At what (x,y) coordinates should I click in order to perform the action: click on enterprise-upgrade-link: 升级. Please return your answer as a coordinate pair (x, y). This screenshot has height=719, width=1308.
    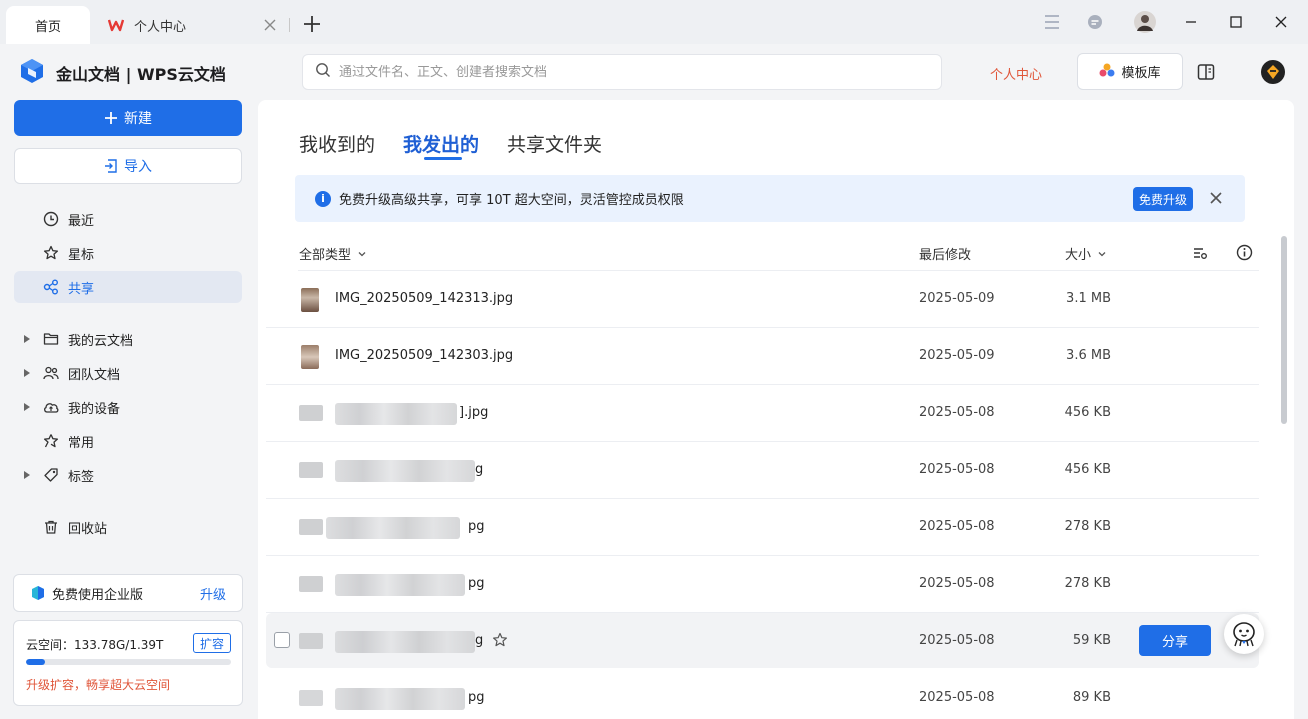
    Looking at the image, I should click on (213, 593).